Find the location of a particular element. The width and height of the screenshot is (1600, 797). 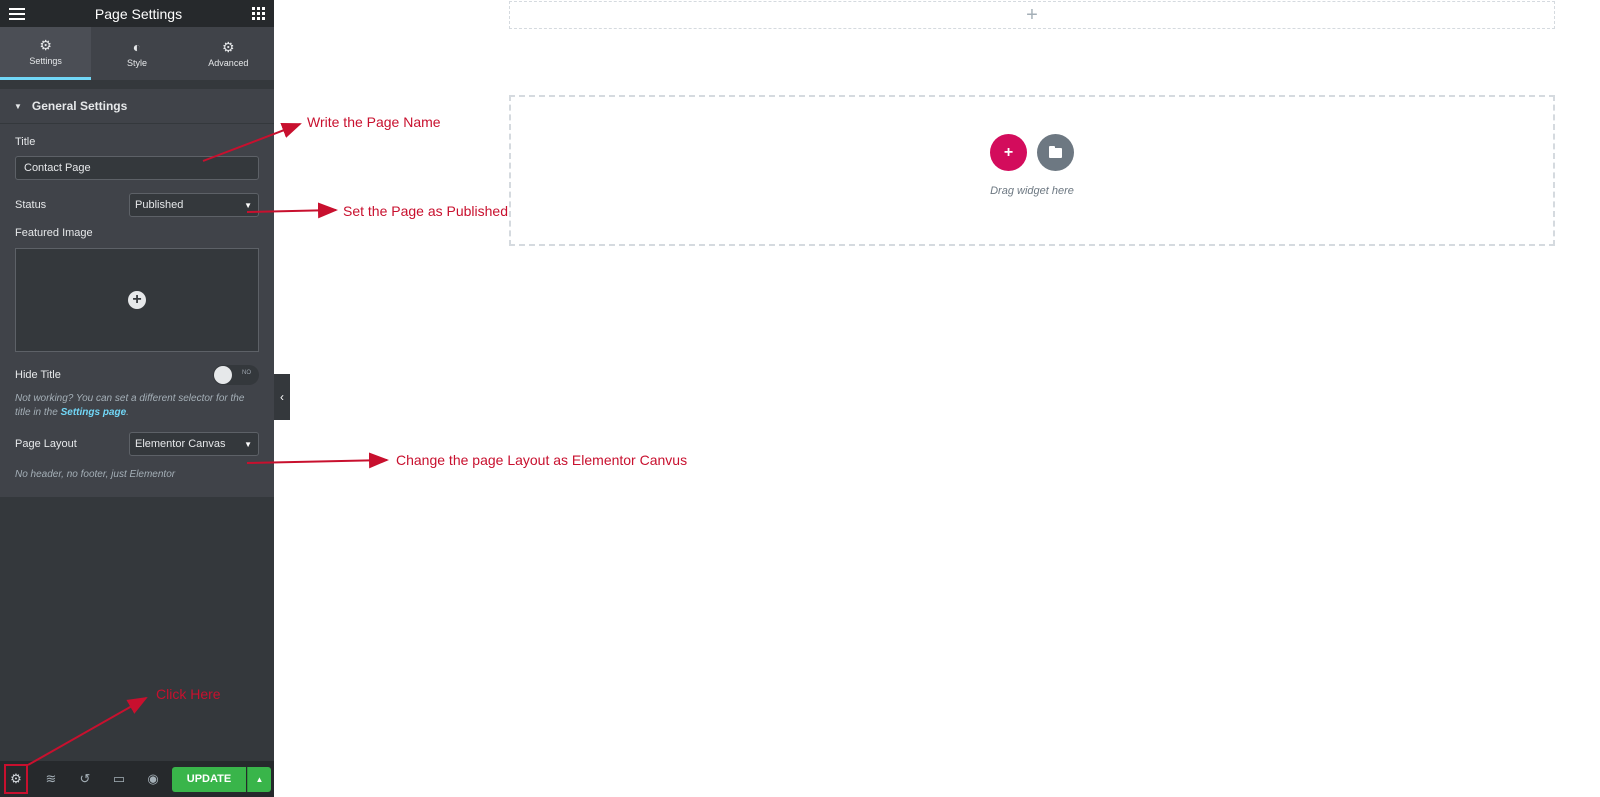

annotation-page-name: Write the Page Name is located at coordinates (374, 122).